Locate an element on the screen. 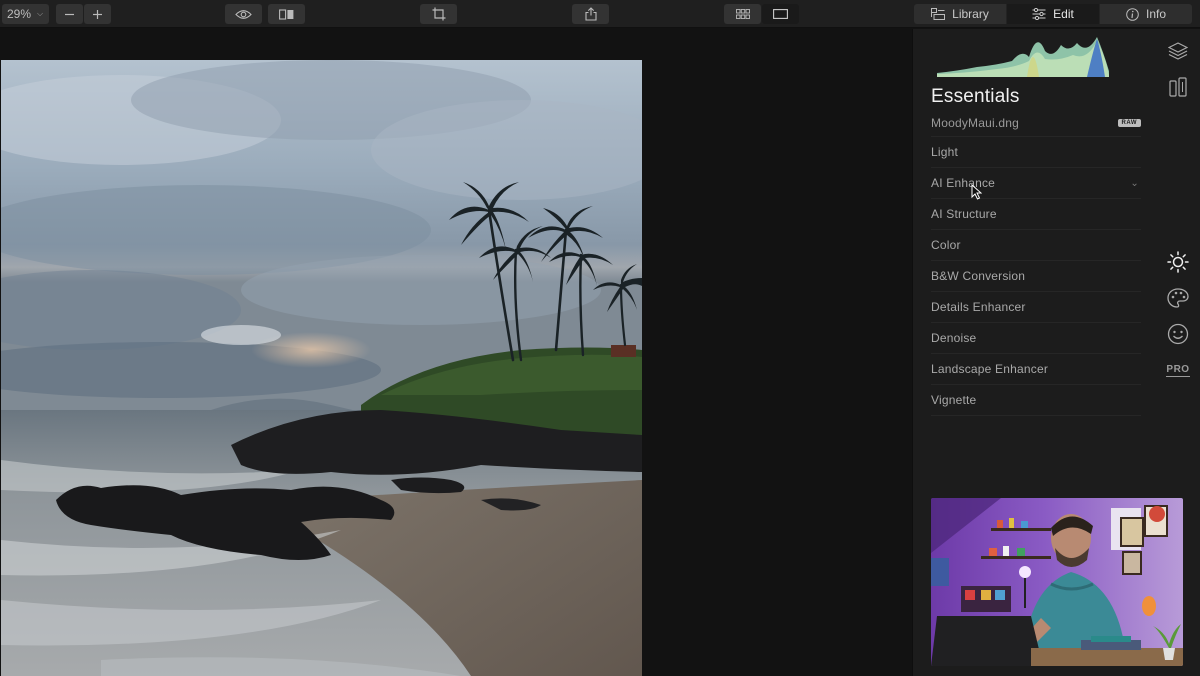 This screenshot has height=676, width=1200. pro-tools-button: PRO is located at coordinates (1178, 370).